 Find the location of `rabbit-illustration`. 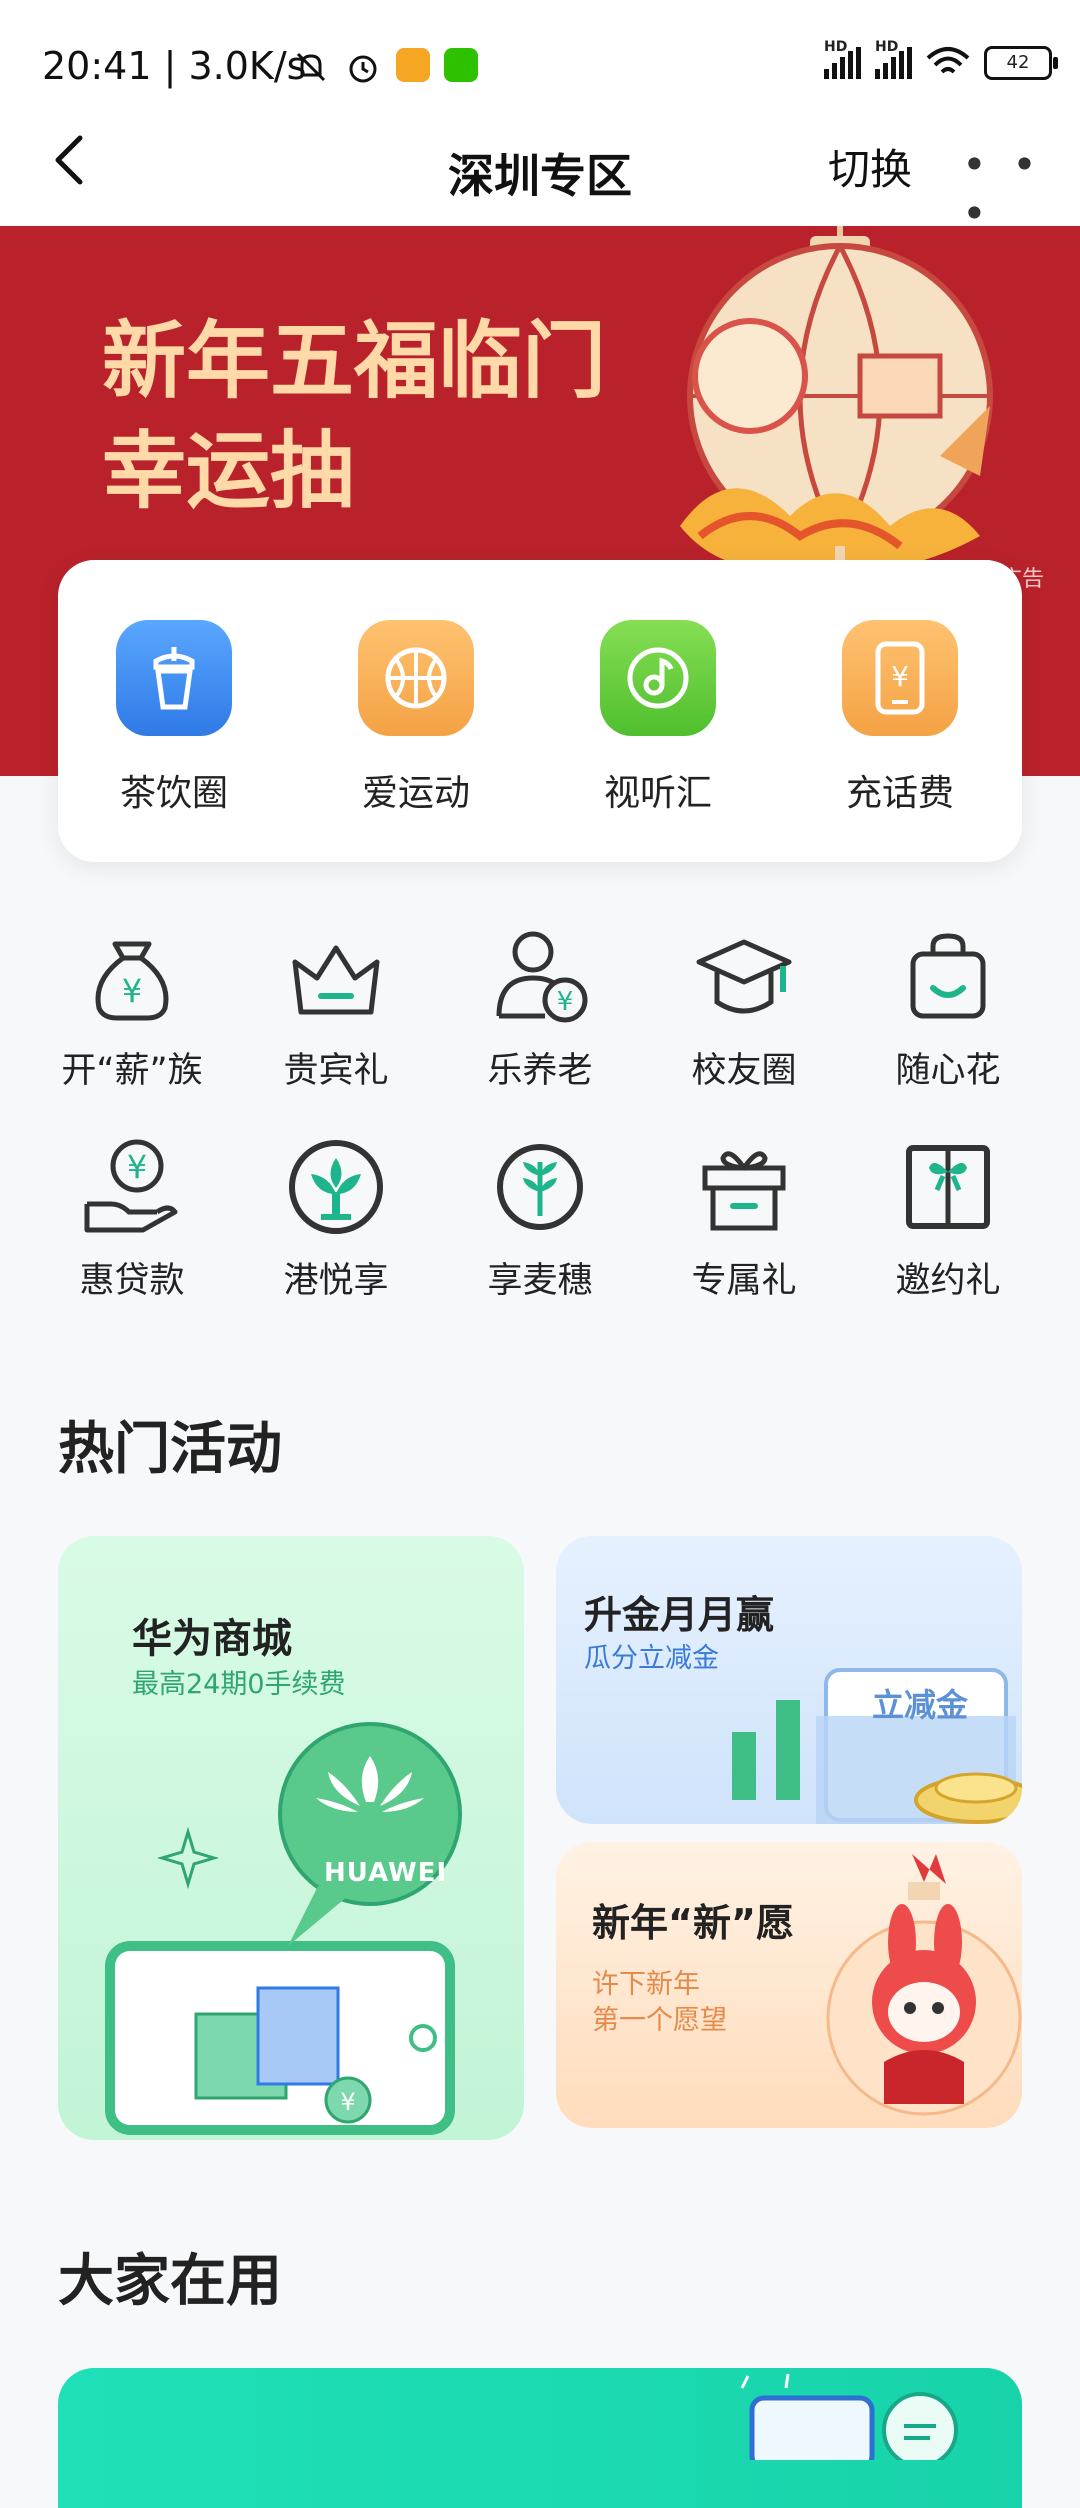

rabbit-illustration is located at coordinates (924, 1985).